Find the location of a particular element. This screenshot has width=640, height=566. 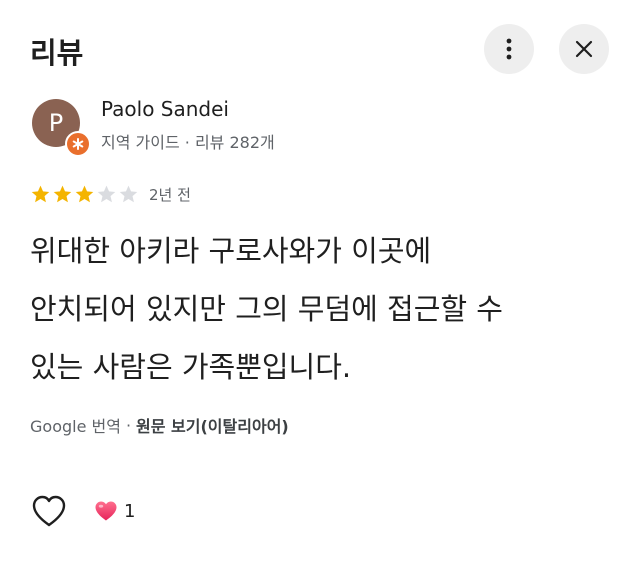

avatar-initial: P is located at coordinates (56, 123).